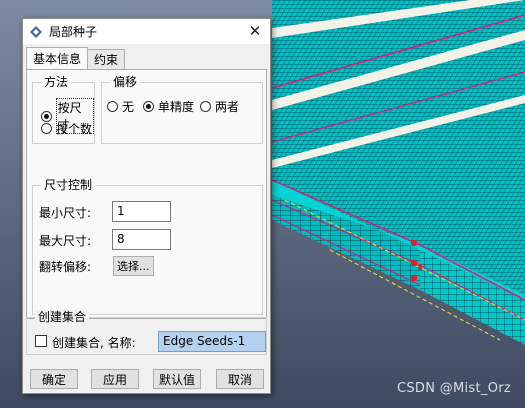 The width and height of the screenshot is (525, 408). What do you see at coordinates (454, 388) in the screenshot?
I see `watermark: CSDN @Mist_Orz` at bounding box center [454, 388].